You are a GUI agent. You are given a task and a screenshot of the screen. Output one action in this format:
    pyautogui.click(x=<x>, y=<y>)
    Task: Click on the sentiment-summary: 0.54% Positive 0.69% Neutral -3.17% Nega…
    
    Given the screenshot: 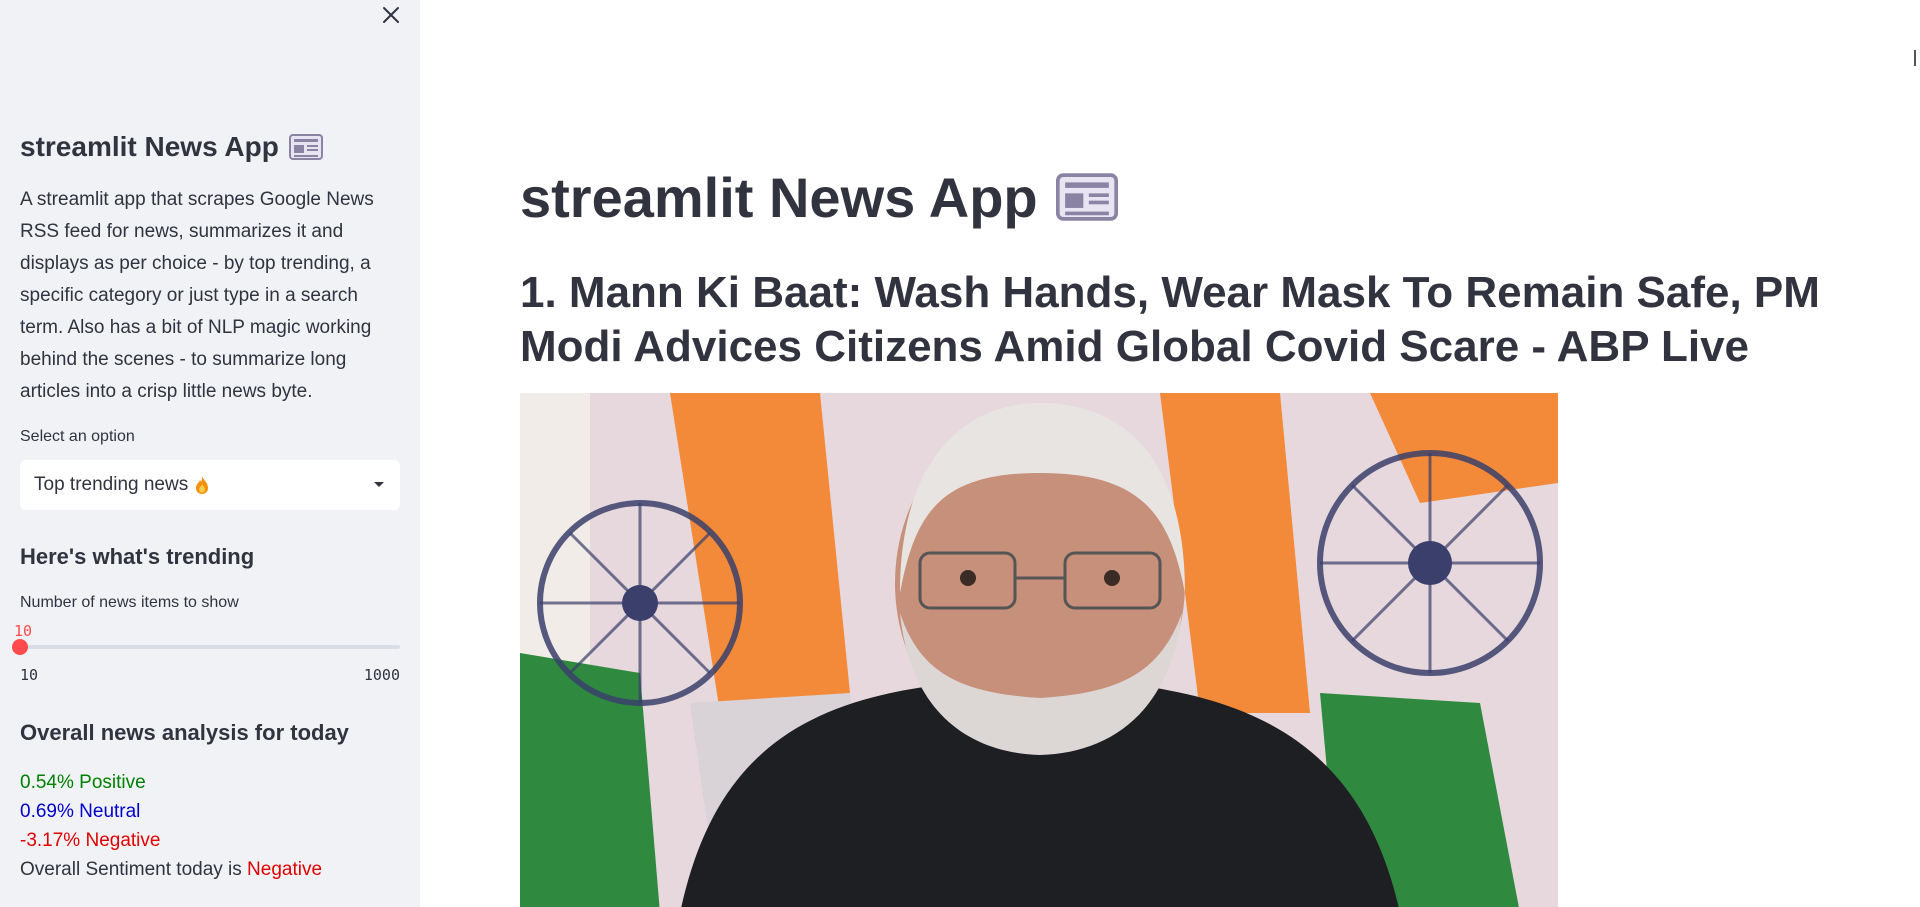 What is the action you would take?
    pyautogui.click(x=210, y=826)
    